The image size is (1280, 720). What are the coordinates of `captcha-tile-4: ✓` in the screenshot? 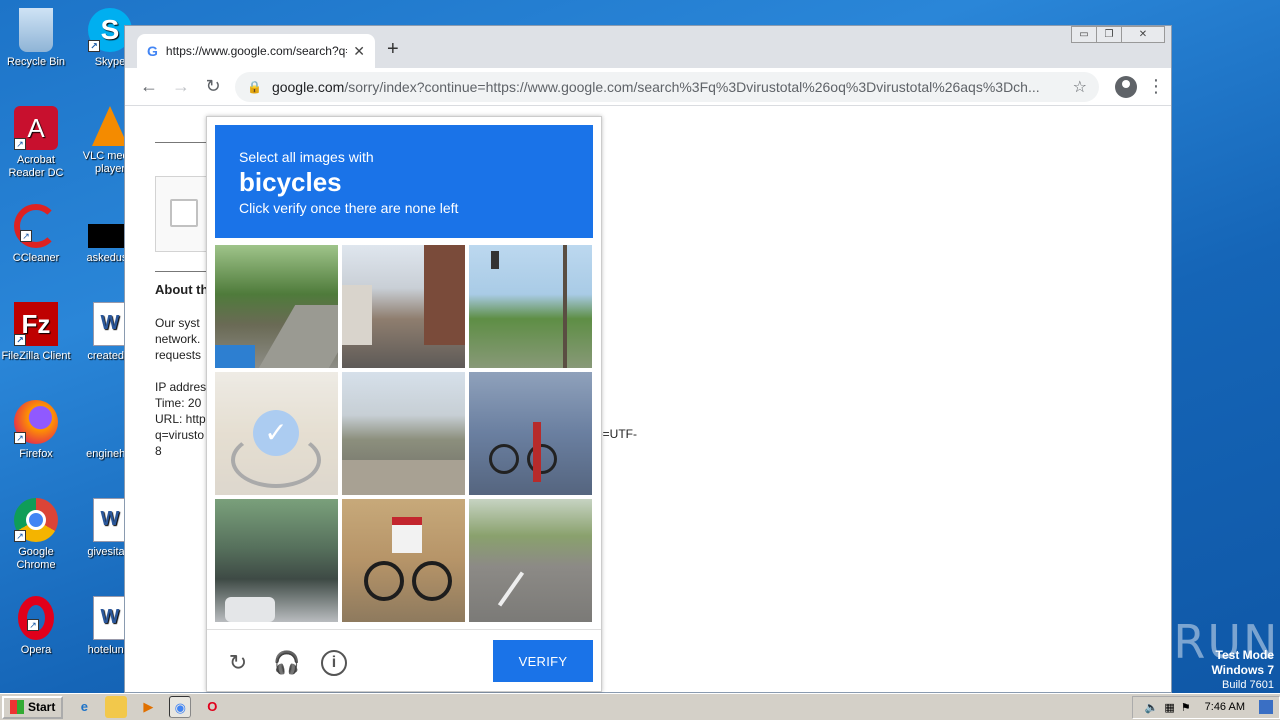 It's located at (276, 433).